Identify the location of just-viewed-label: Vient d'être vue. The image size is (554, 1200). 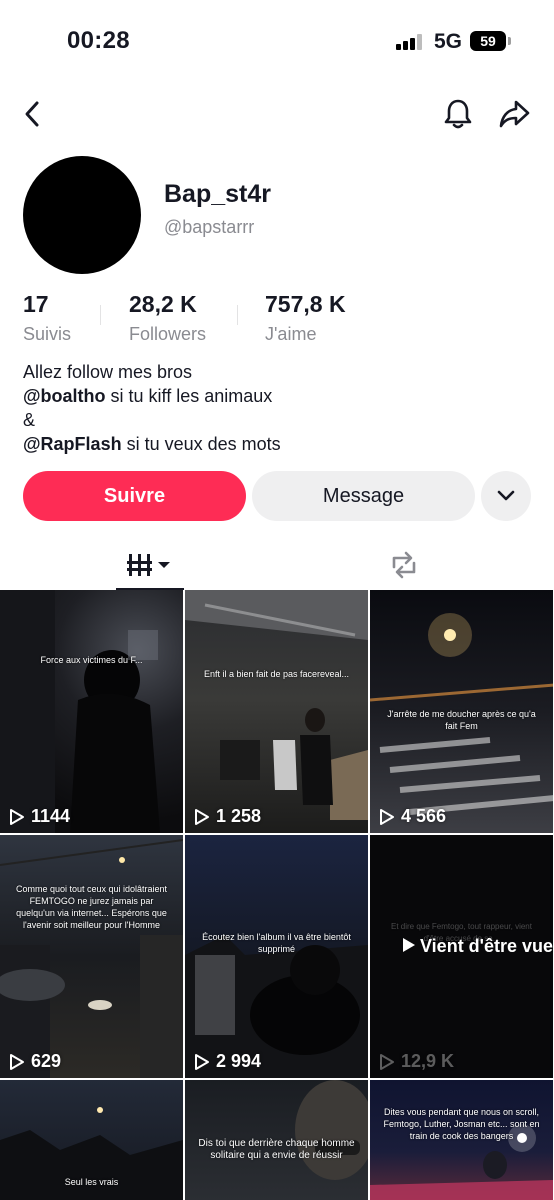
(486, 946).